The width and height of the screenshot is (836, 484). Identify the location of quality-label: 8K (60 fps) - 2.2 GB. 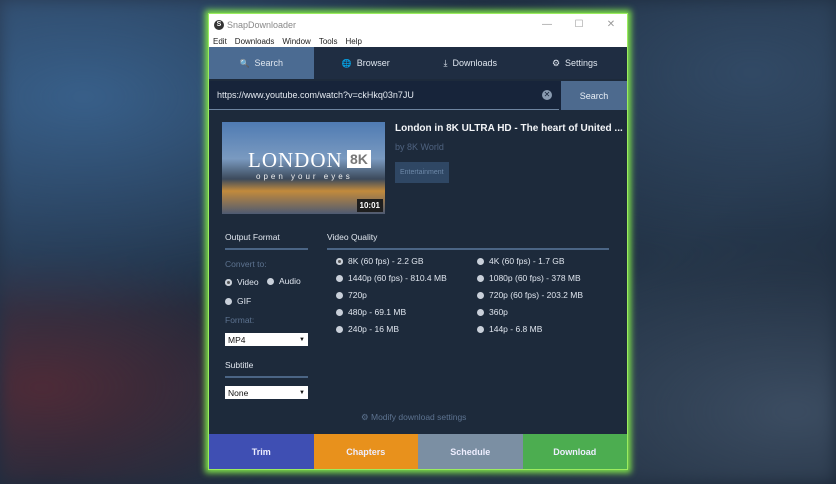
(386, 261).